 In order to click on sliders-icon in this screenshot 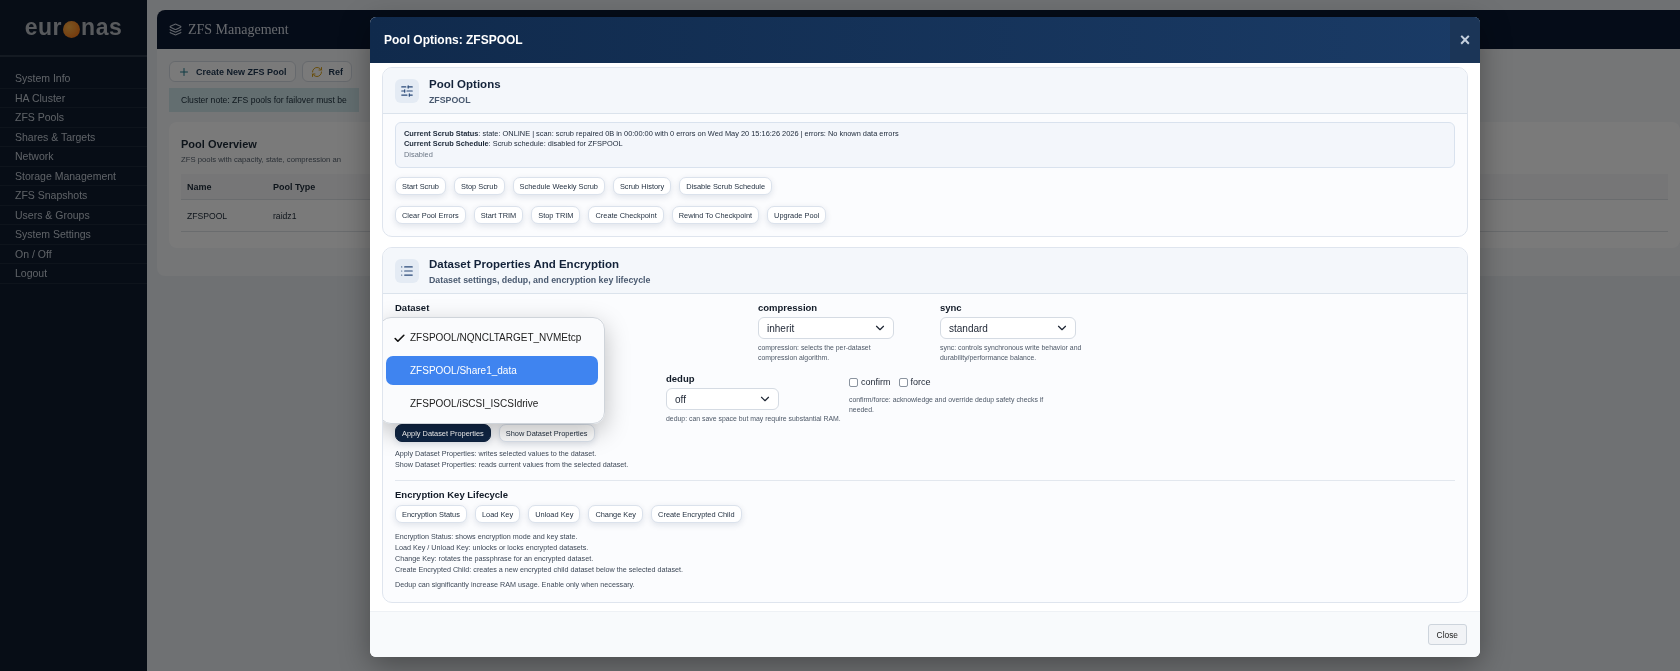, I will do `click(407, 91)`.